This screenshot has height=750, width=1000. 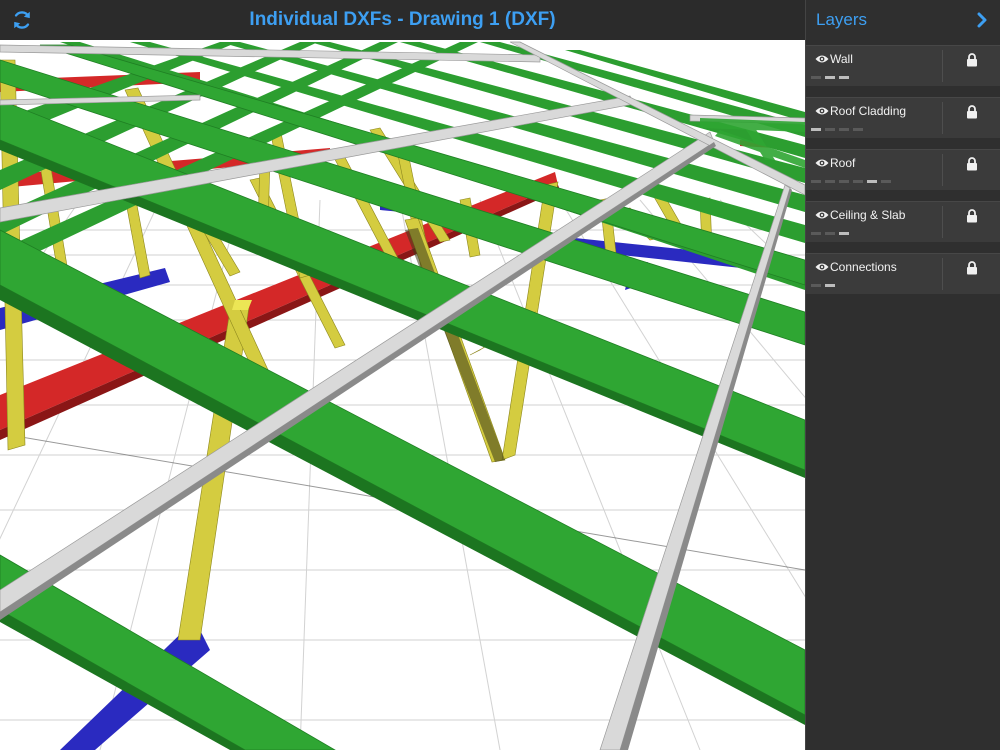 I want to click on layer-toggle-connections: Connections, so click(x=874, y=274).